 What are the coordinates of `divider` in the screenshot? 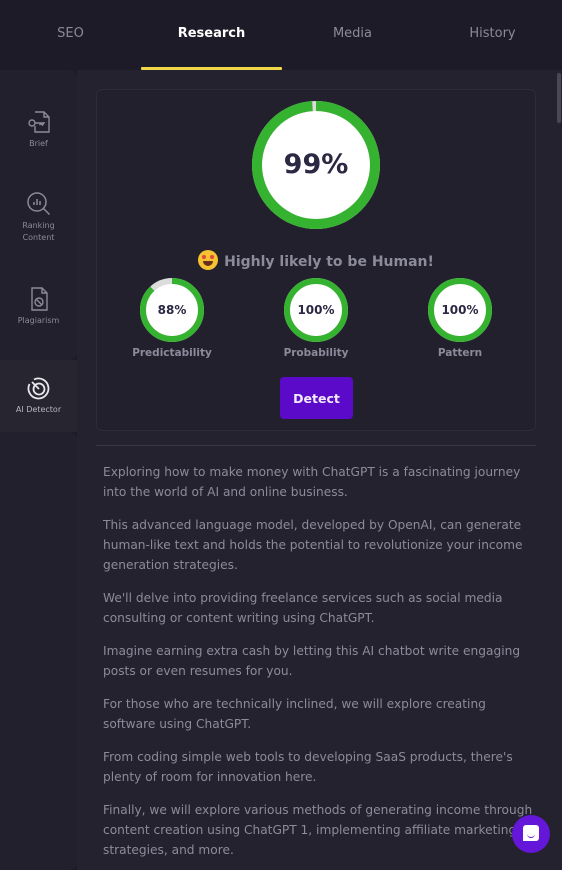 It's located at (316, 445).